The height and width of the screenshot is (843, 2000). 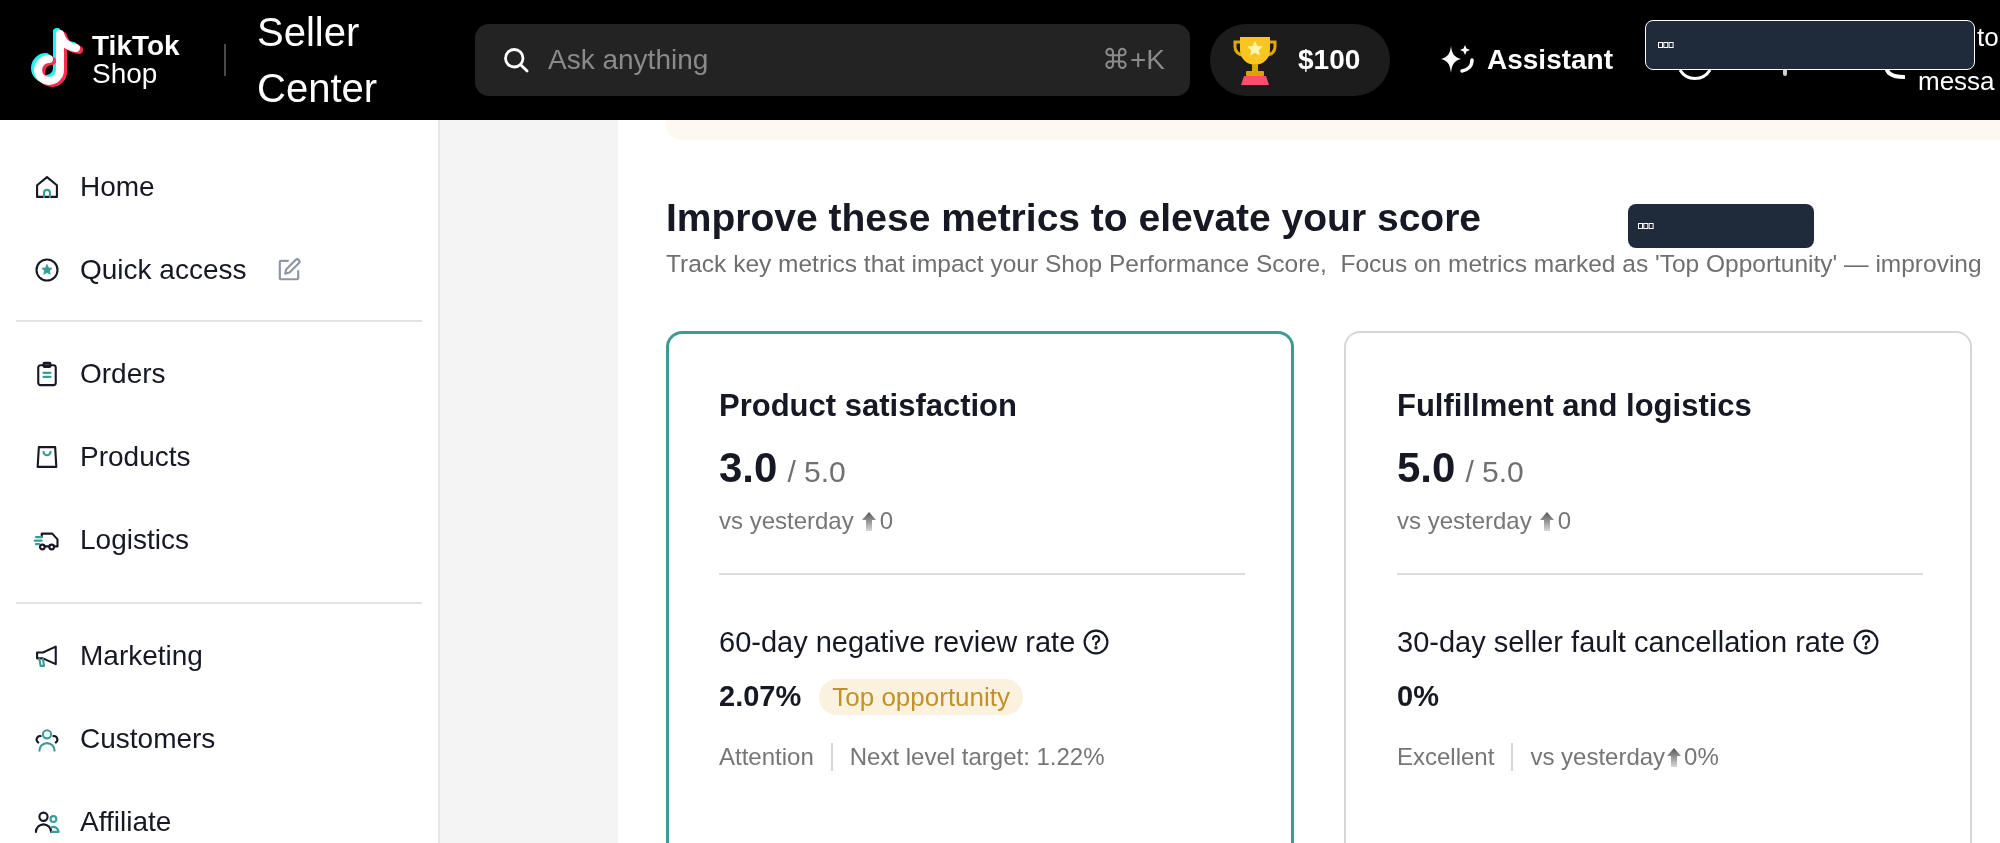 I want to click on target-text: Next level target: 1.22%, so click(x=977, y=757).